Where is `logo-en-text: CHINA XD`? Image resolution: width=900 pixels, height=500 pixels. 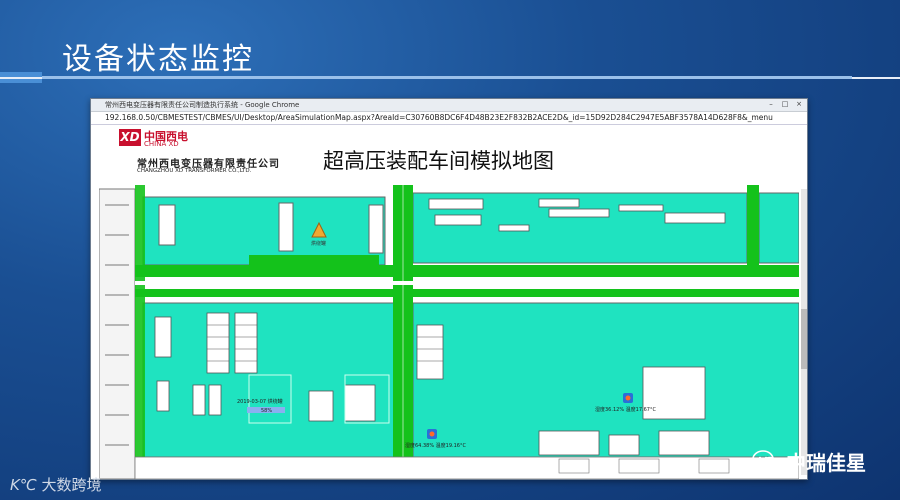 logo-en-text: CHINA XD is located at coordinates (161, 144).